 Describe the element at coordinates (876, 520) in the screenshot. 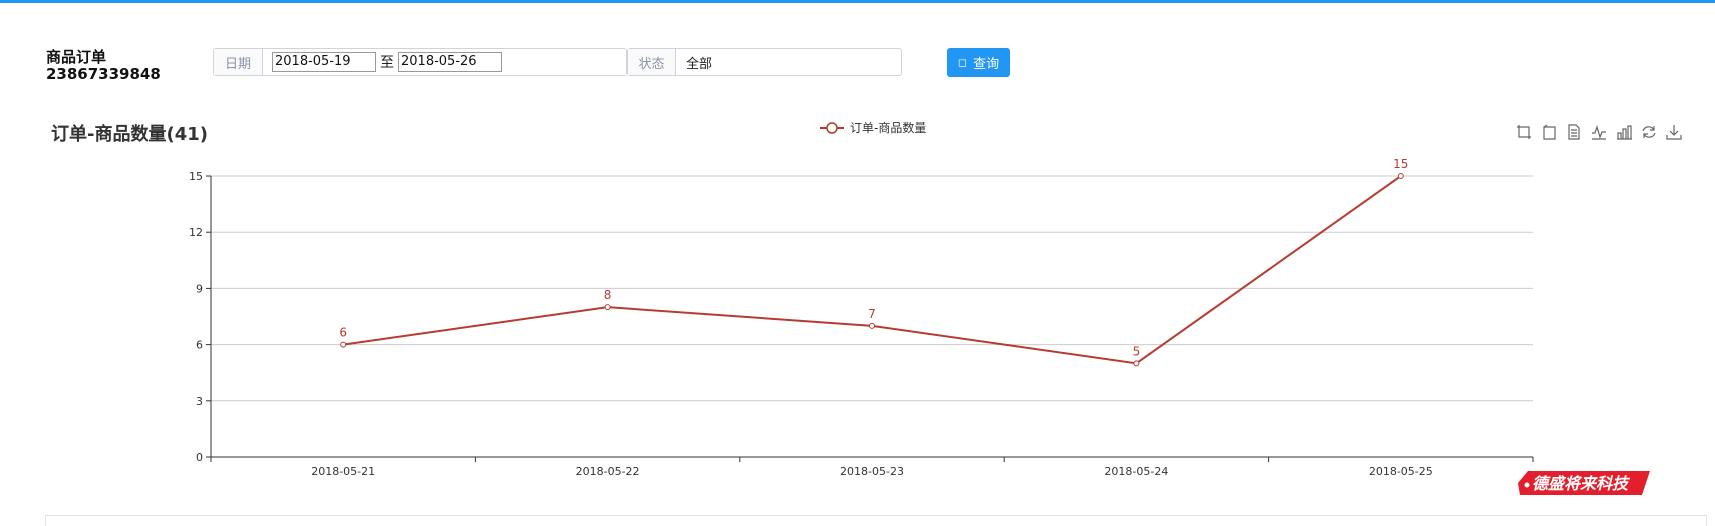

I see `bottom-panel` at that location.